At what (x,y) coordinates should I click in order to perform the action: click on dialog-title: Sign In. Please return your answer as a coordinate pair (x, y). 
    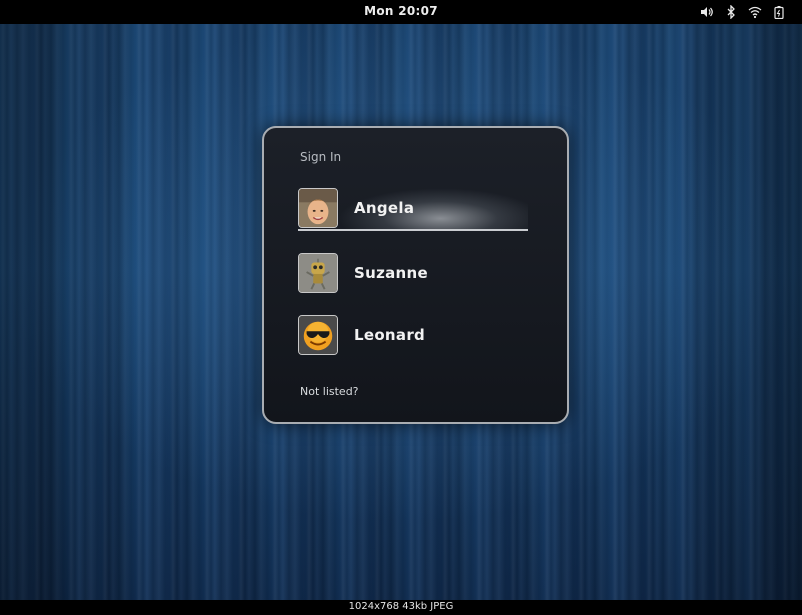
    Looking at the image, I should click on (321, 157).